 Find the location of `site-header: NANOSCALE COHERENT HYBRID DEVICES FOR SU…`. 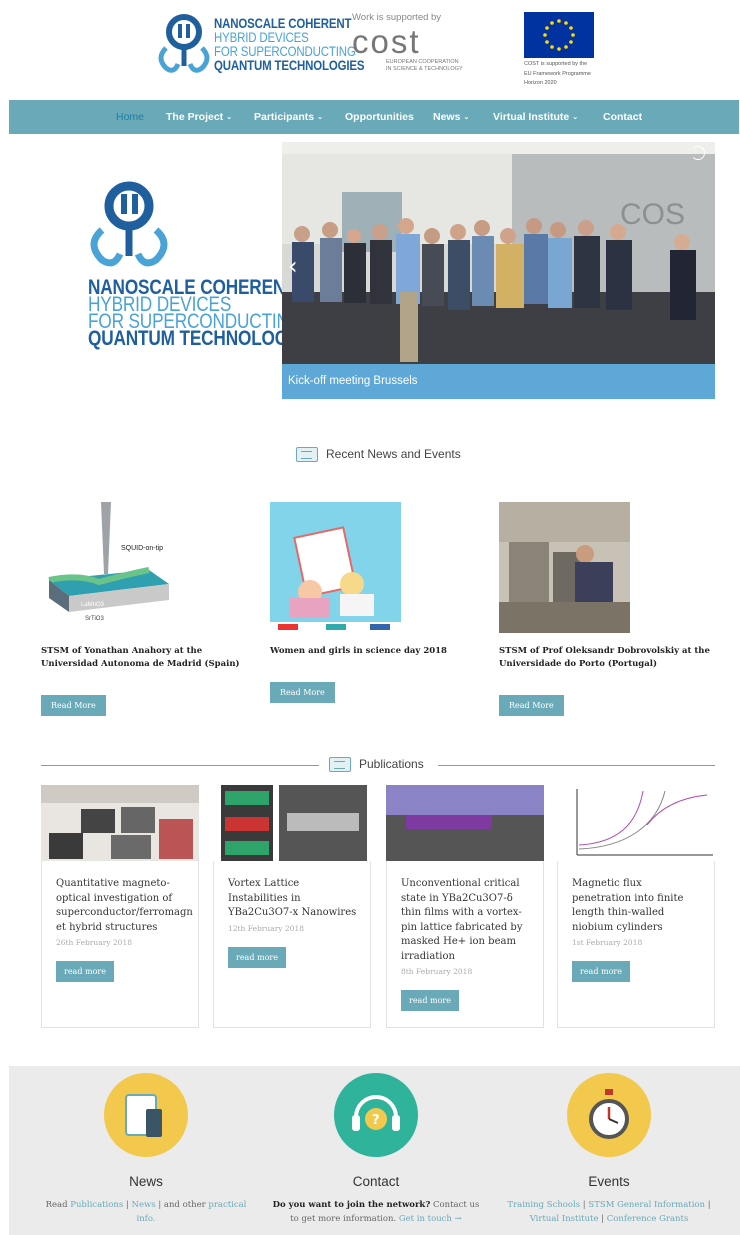

site-header: NANOSCALE COHERENT HYBRID DEVICES FOR SU… is located at coordinates (370, 50).